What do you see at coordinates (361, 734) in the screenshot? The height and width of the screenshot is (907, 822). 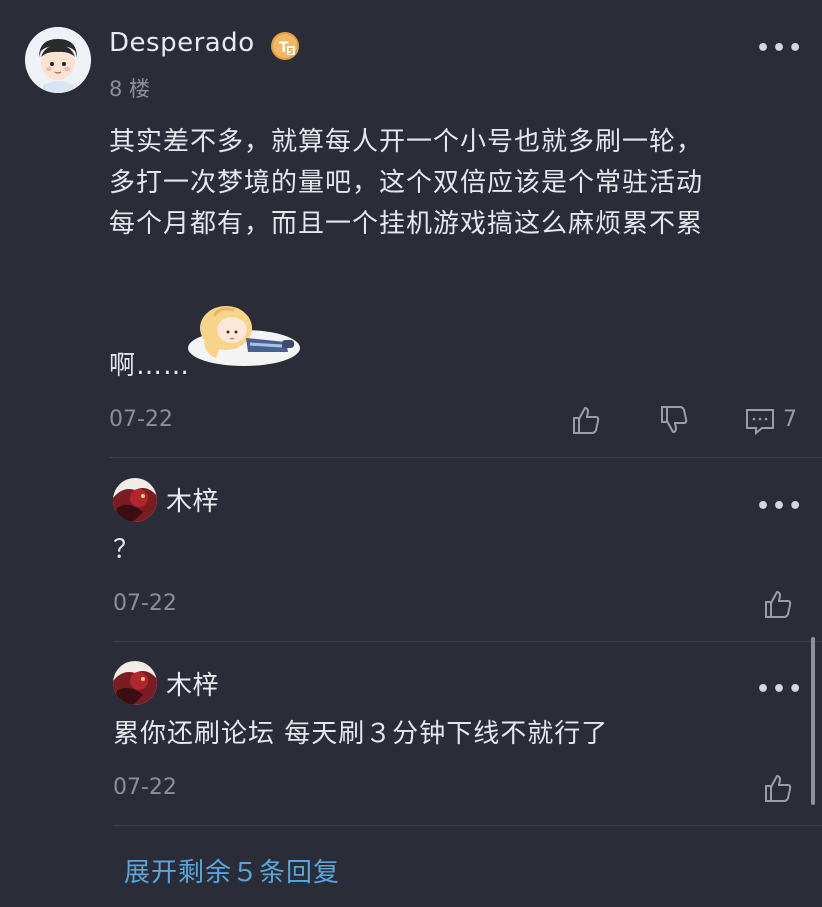 I see `reply-content: 累你还刷论坛 每天刷３分钟下线不就行了` at bounding box center [361, 734].